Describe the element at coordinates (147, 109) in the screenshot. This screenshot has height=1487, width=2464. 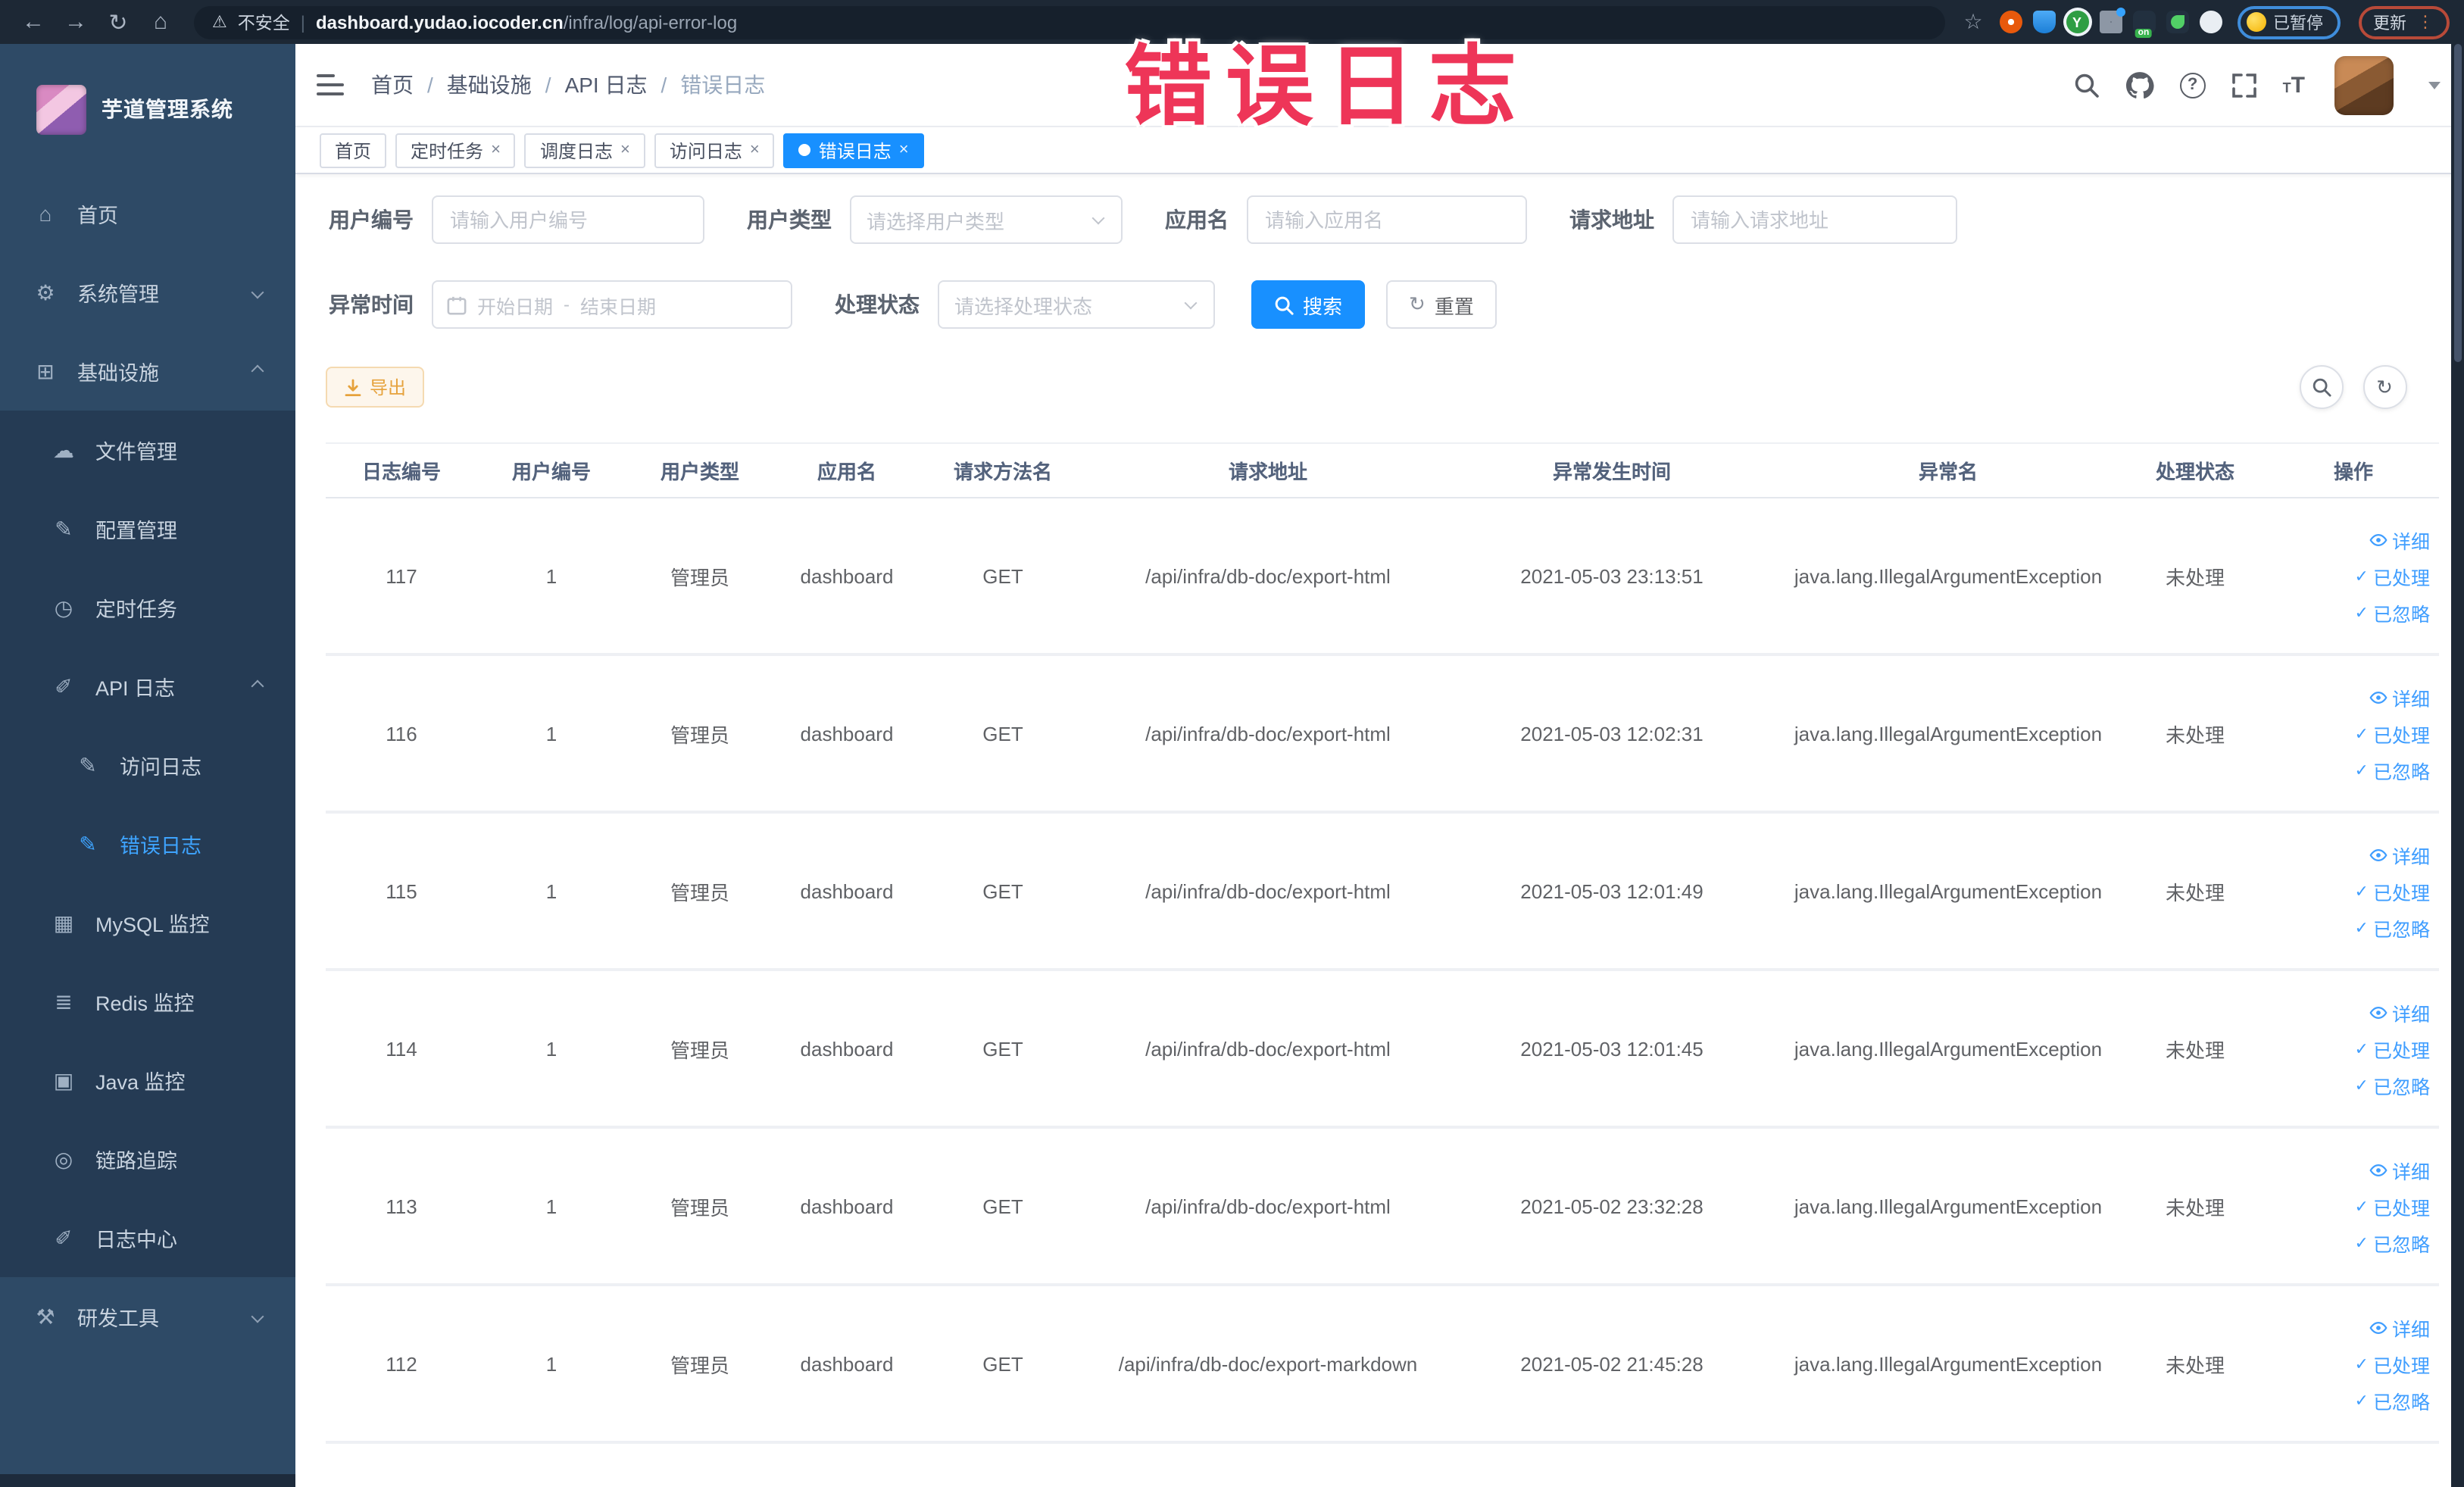
I see `app-logo: 芋道管理系统` at that location.